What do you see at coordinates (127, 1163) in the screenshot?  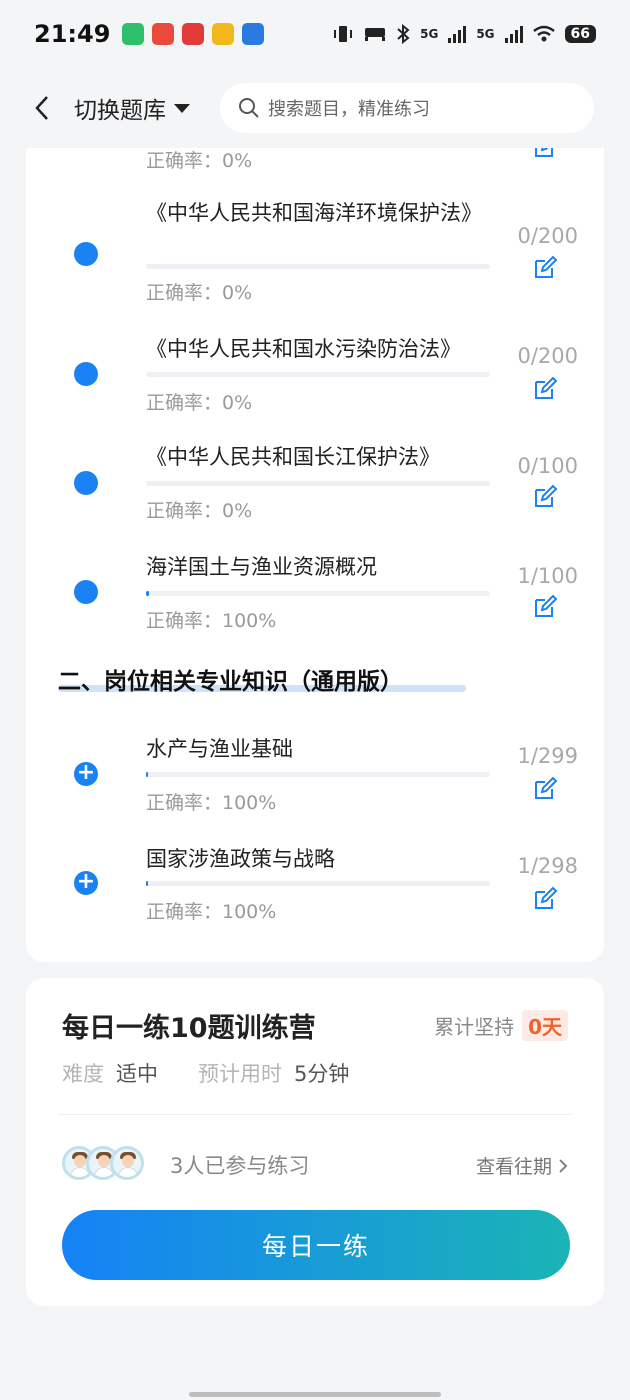 I see `avatar` at bounding box center [127, 1163].